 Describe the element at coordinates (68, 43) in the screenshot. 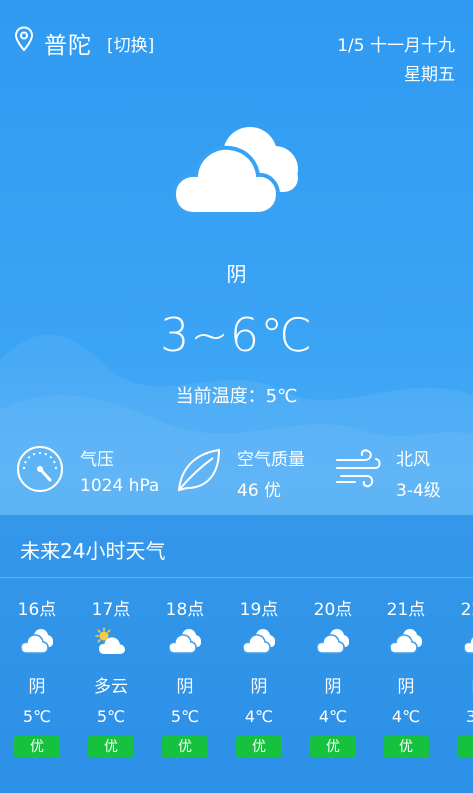

I see `city-name: 普陀` at that location.